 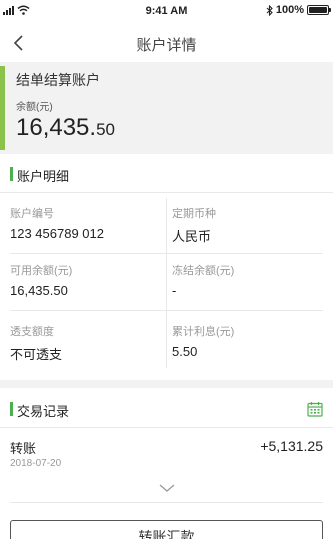 What do you see at coordinates (194, 214) in the screenshot?
I see `field-label: 定期币种` at bounding box center [194, 214].